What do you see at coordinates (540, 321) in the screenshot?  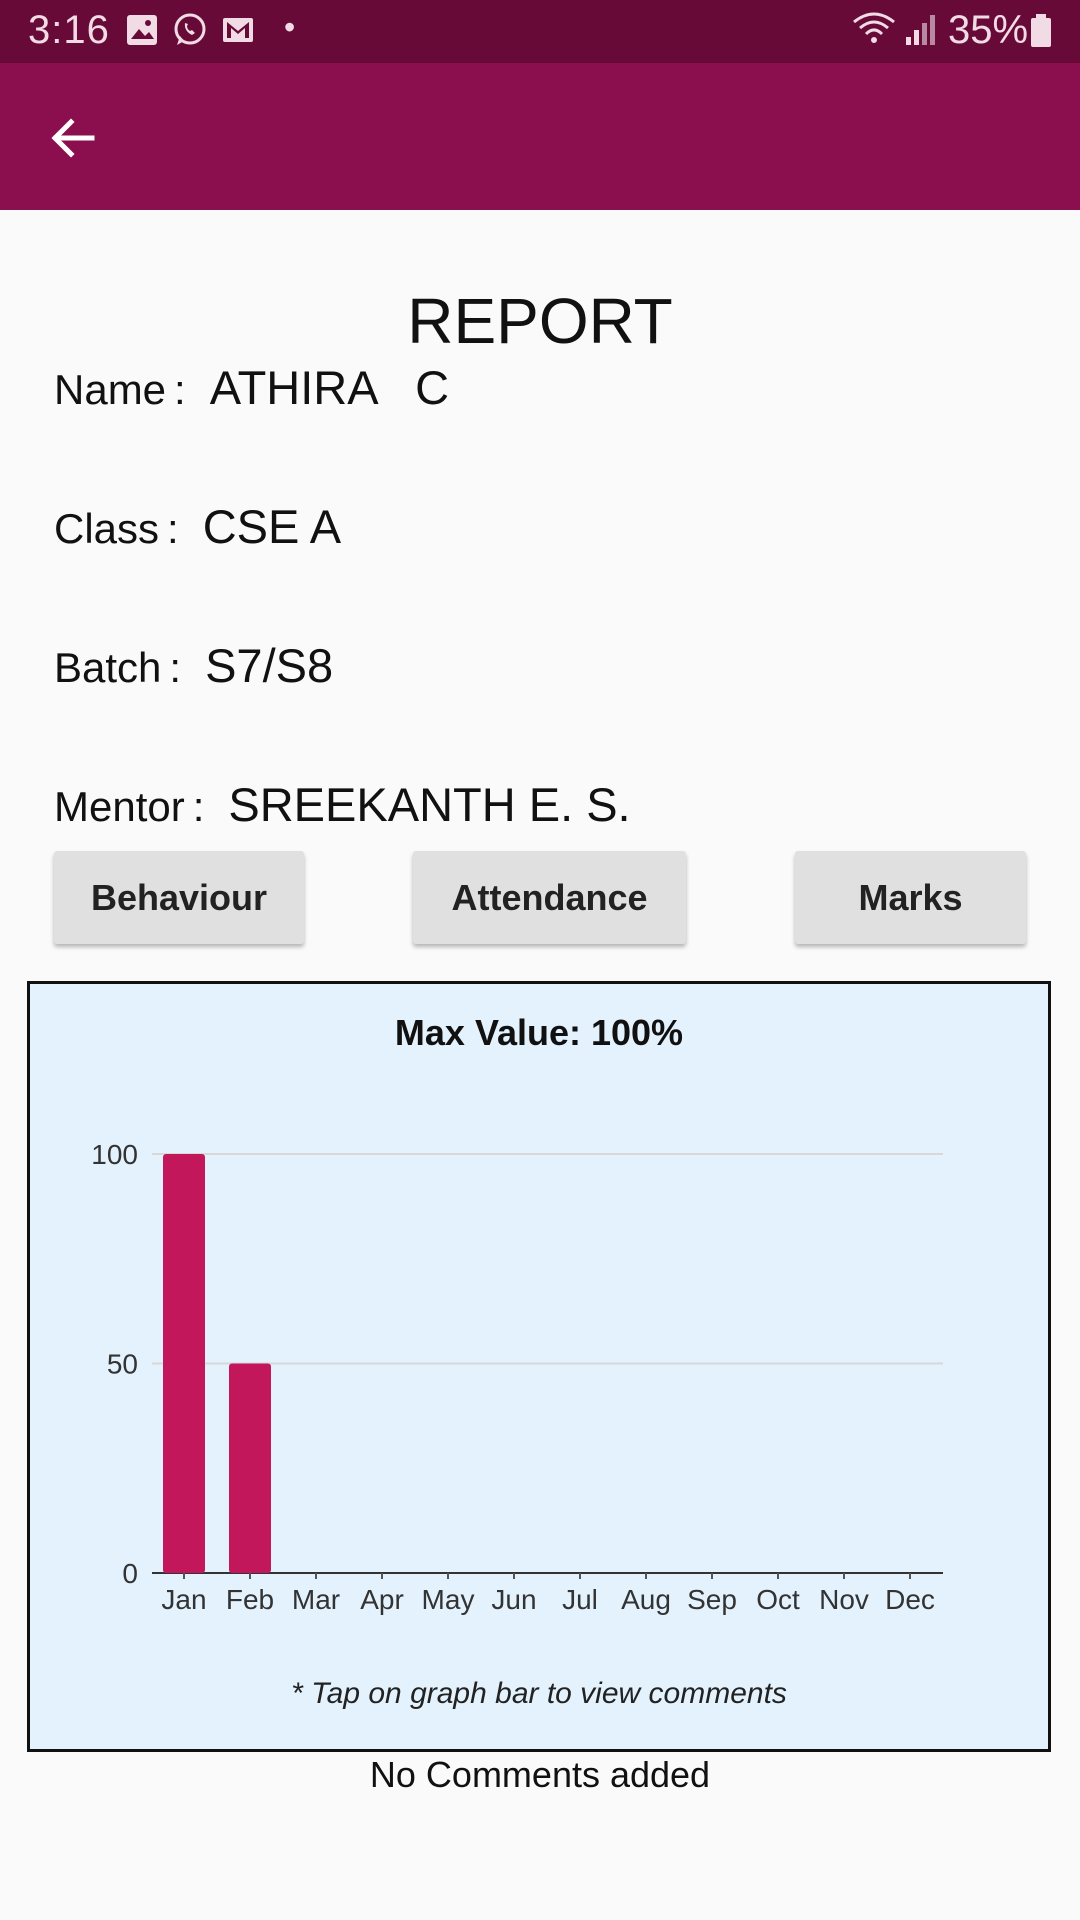 I see `report-title: REPORT` at bounding box center [540, 321].